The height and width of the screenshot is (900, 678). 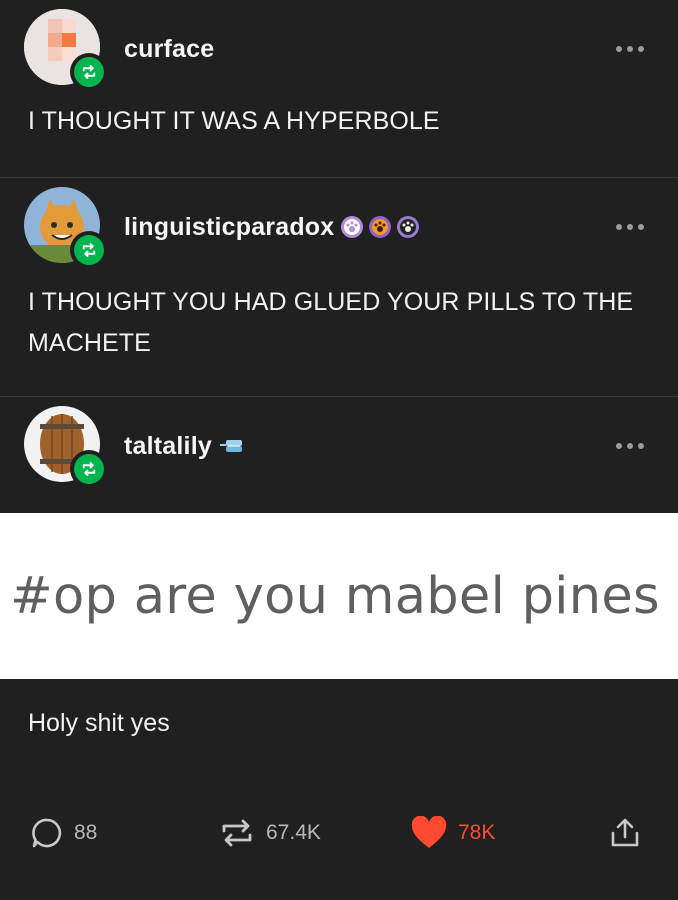 What do you see at coordinates (169, 49) in the screenshot?
I see `username: curface` at bounding box center [169, 49].